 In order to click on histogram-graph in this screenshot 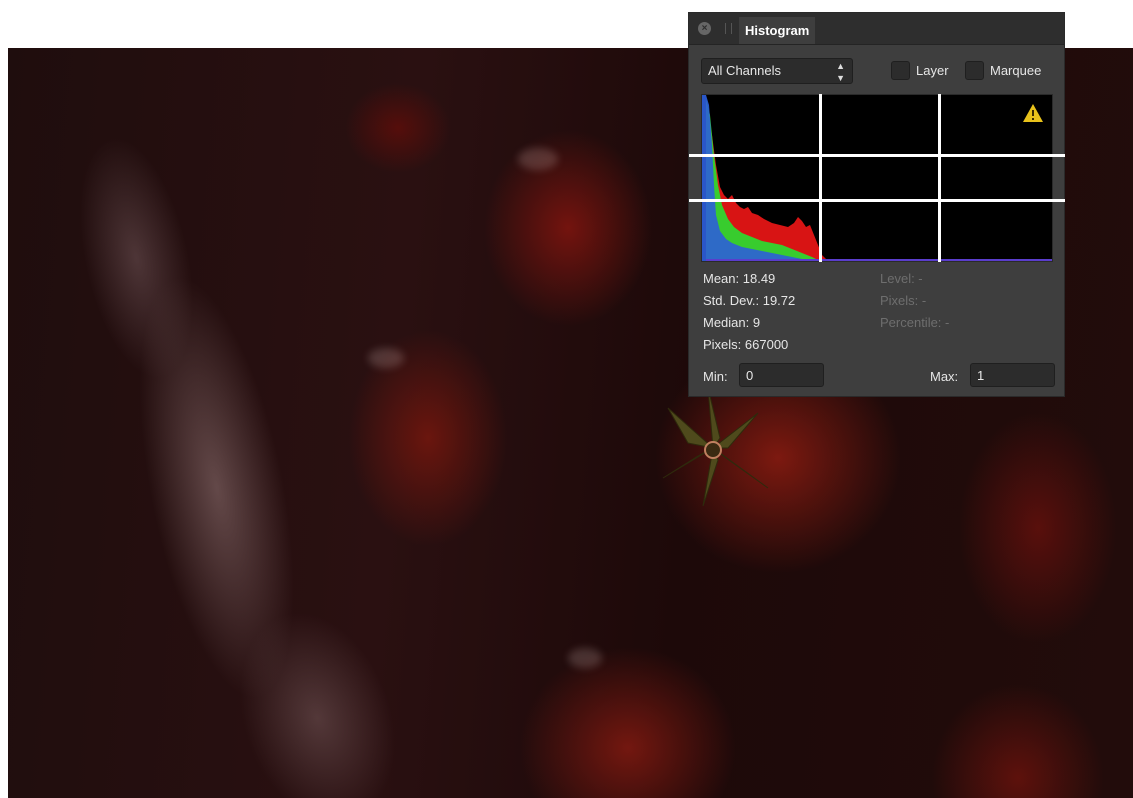, I will do `click(877, 178)`.